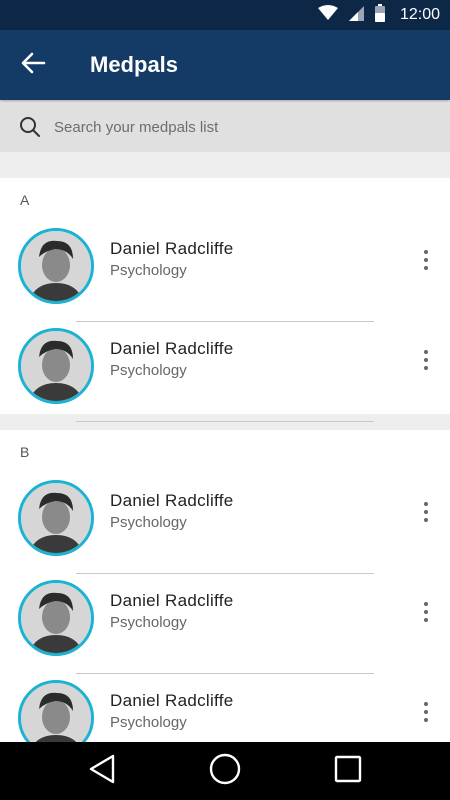 The width and height of the screenshot is (450, 800). I want to click on app-bar: Medpals, so click(225, 65).